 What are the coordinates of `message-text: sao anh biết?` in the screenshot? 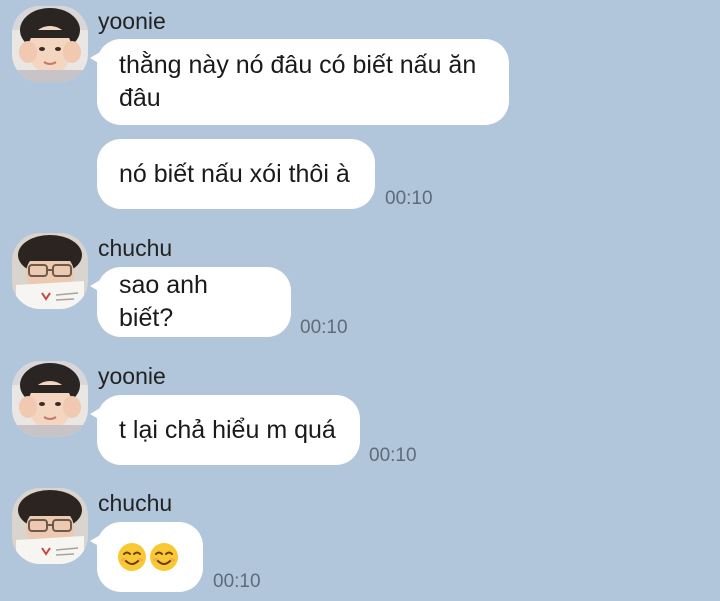 It's located at (163, 301).